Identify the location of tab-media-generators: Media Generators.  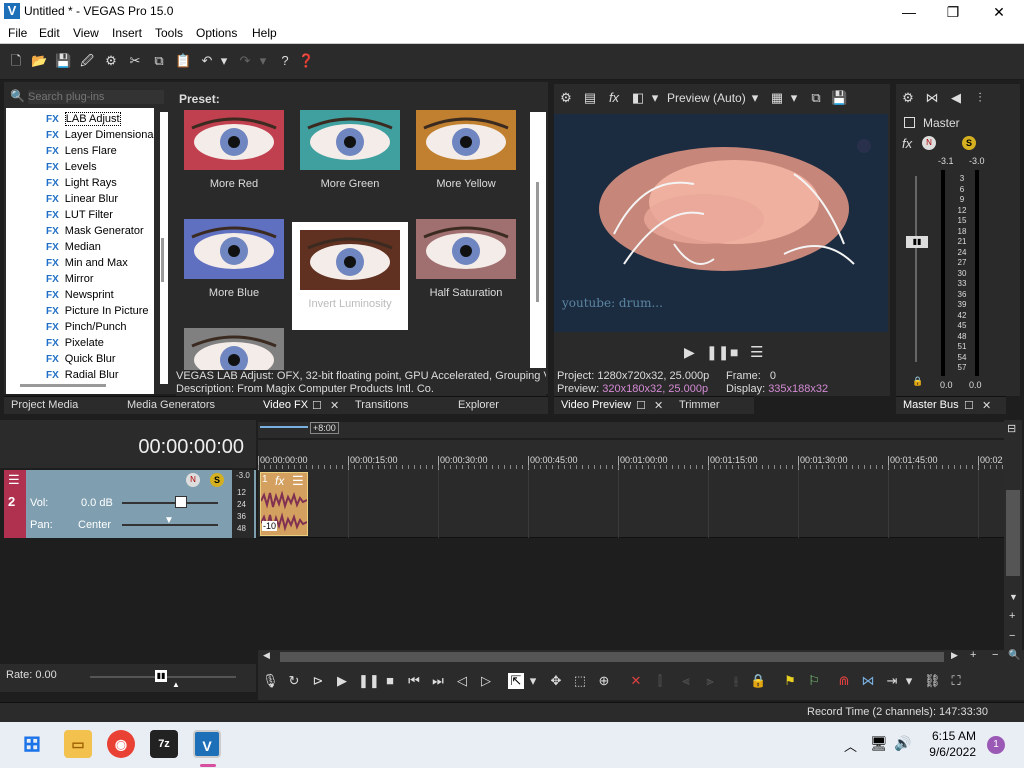
(171, 405).